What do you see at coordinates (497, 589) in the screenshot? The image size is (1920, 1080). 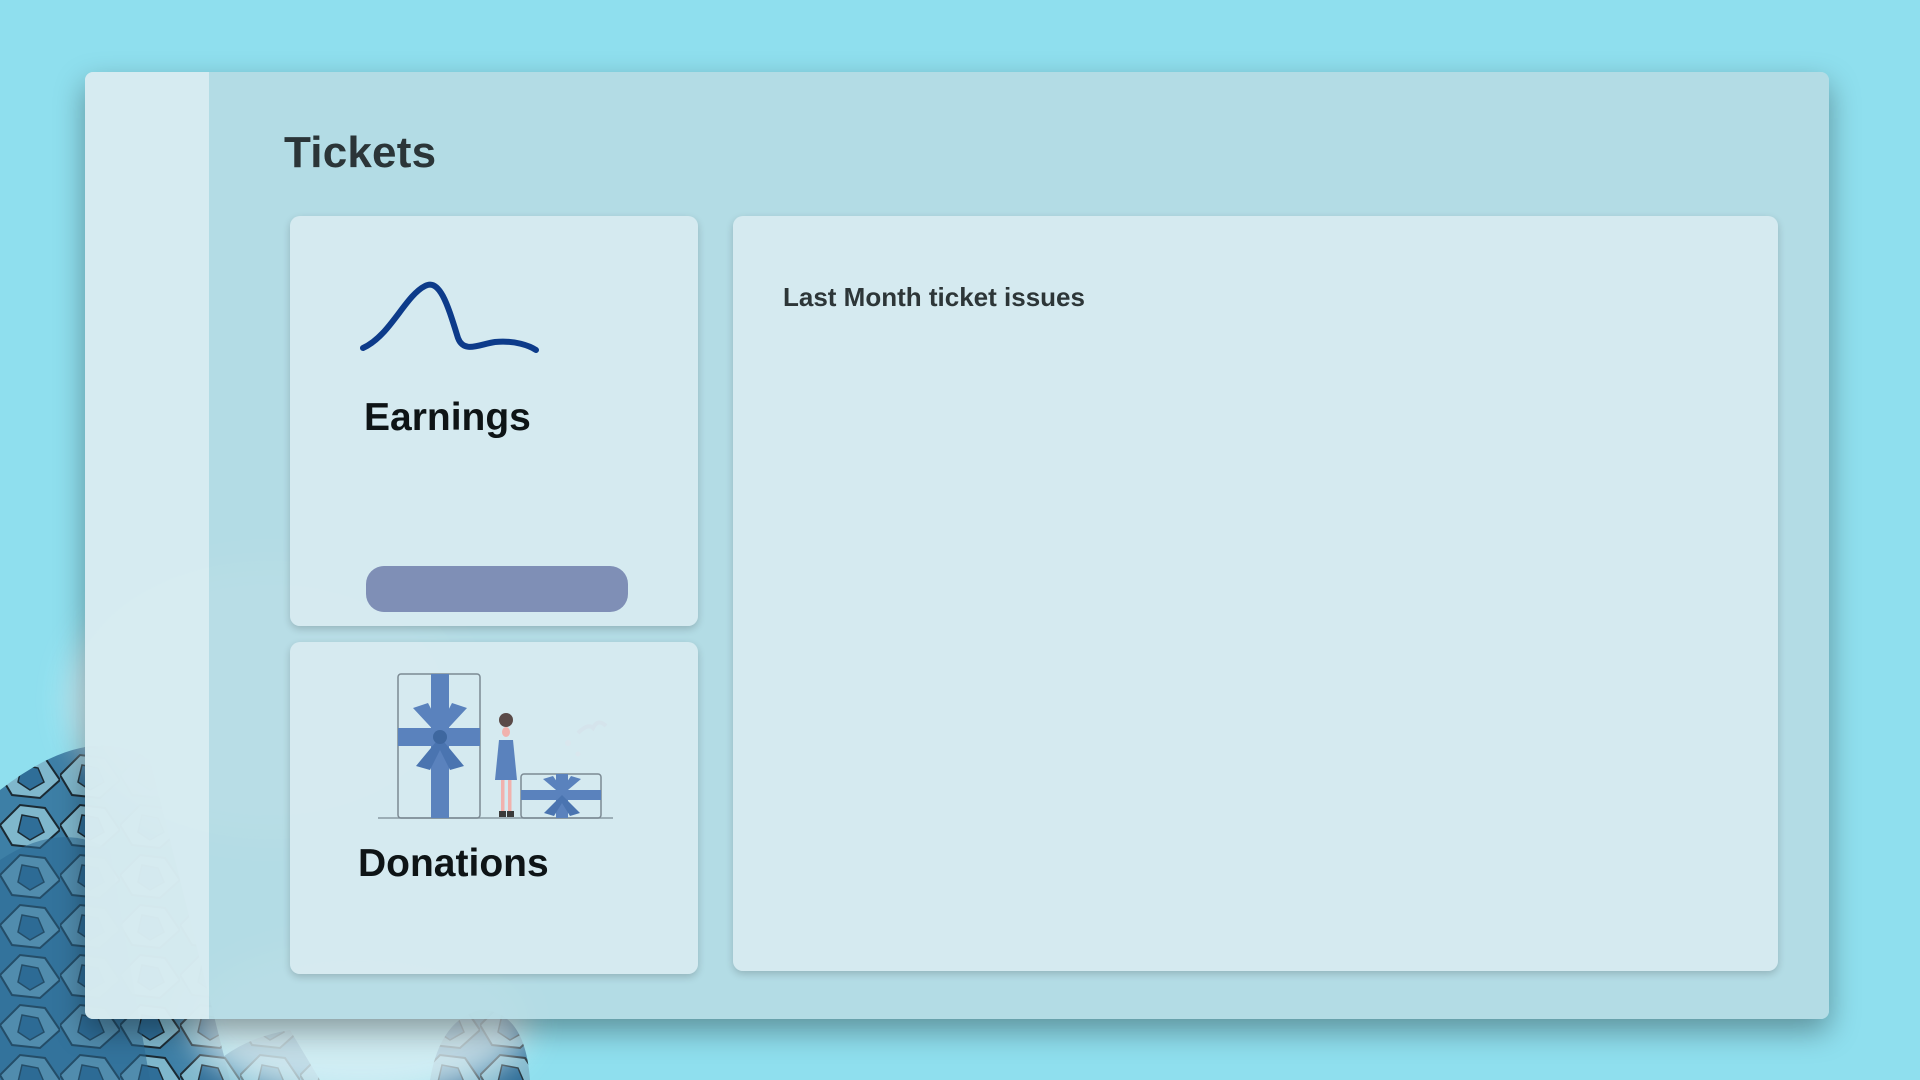 I see `earnings-button` at bounding box center [497, 589].